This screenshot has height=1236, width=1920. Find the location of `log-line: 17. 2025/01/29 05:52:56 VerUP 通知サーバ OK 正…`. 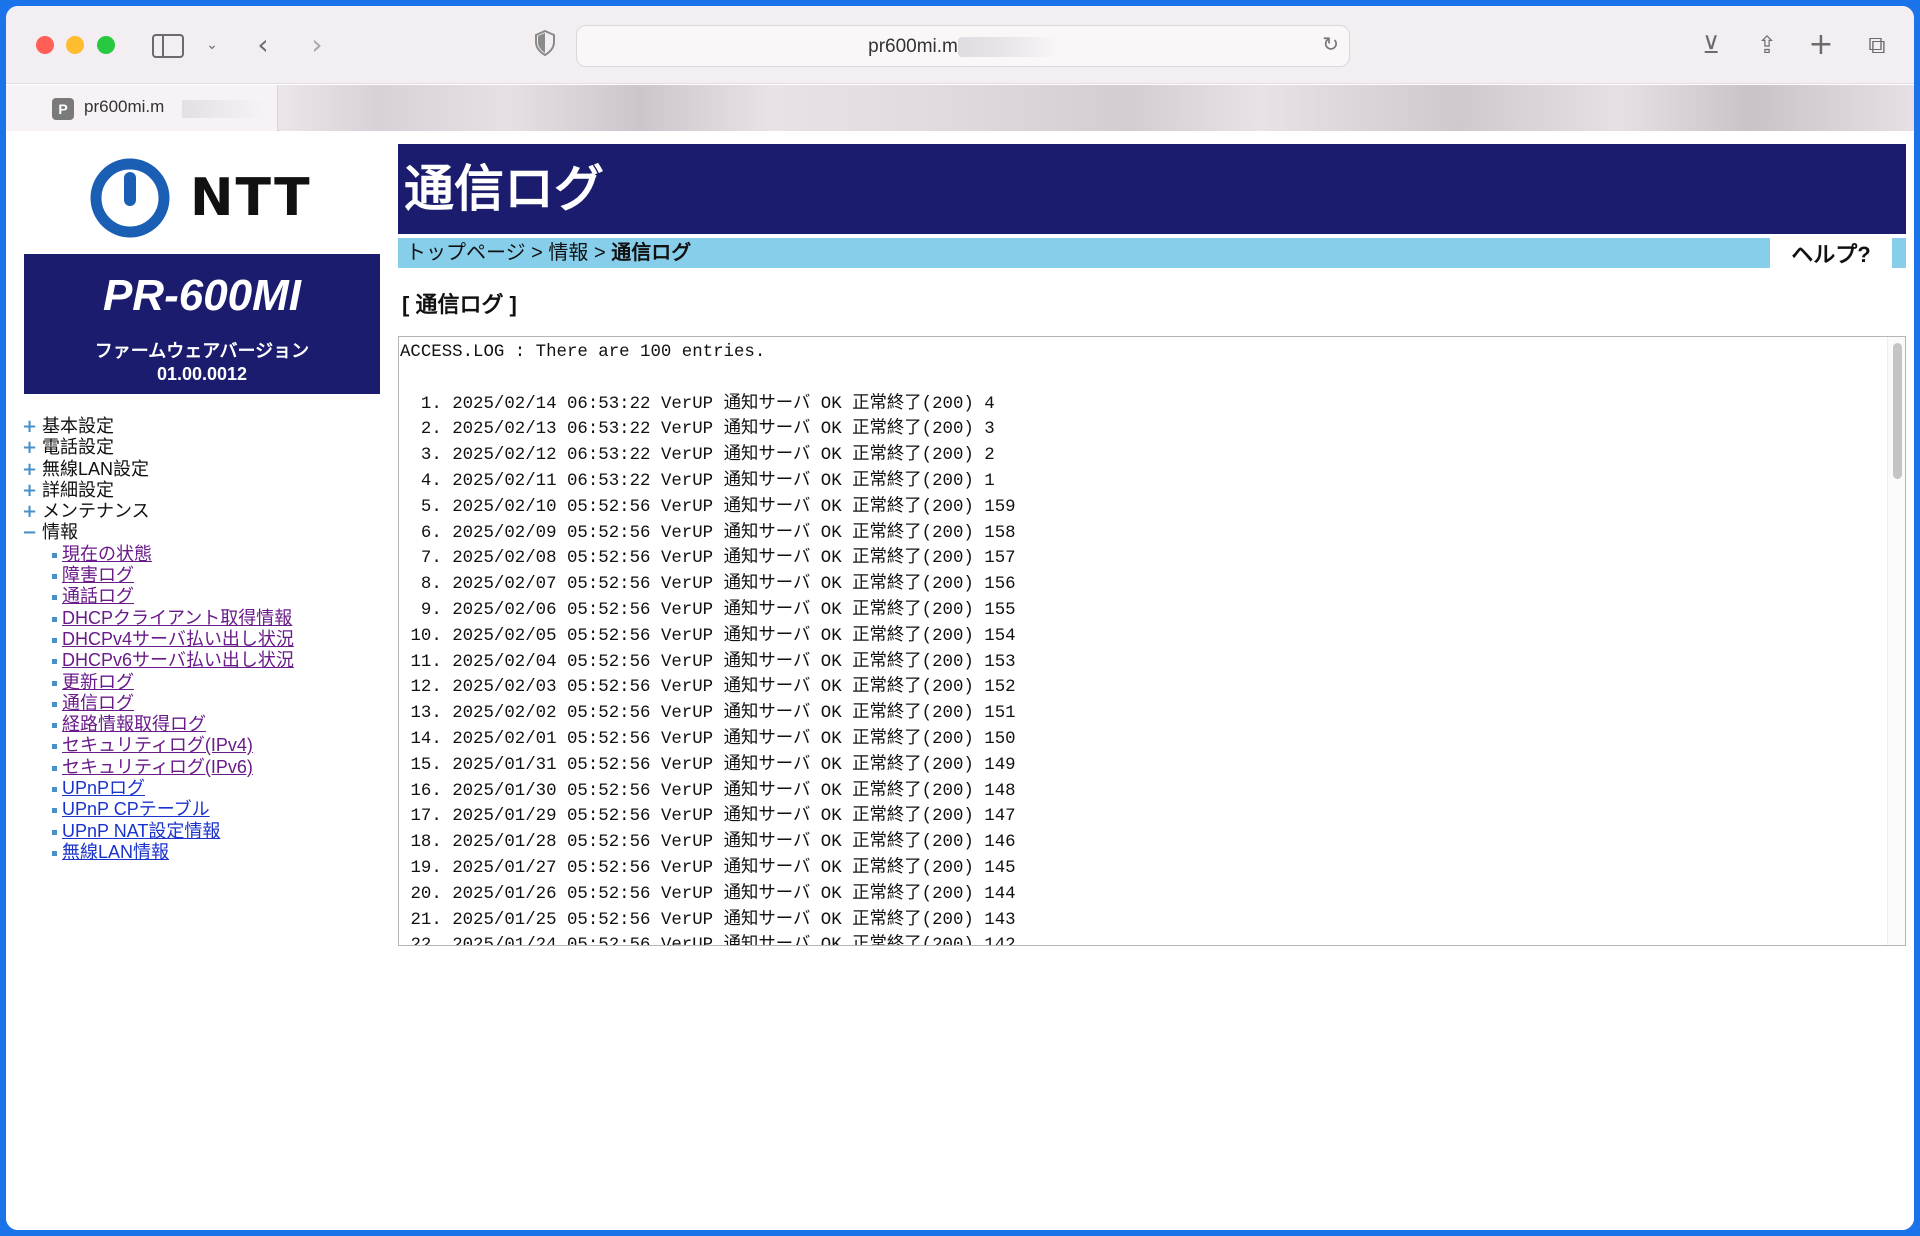

log-line: 17. 2025/01/29 05:52:56 VerUP 通知サーバ OK 正… is located at coordinates (713, 817).